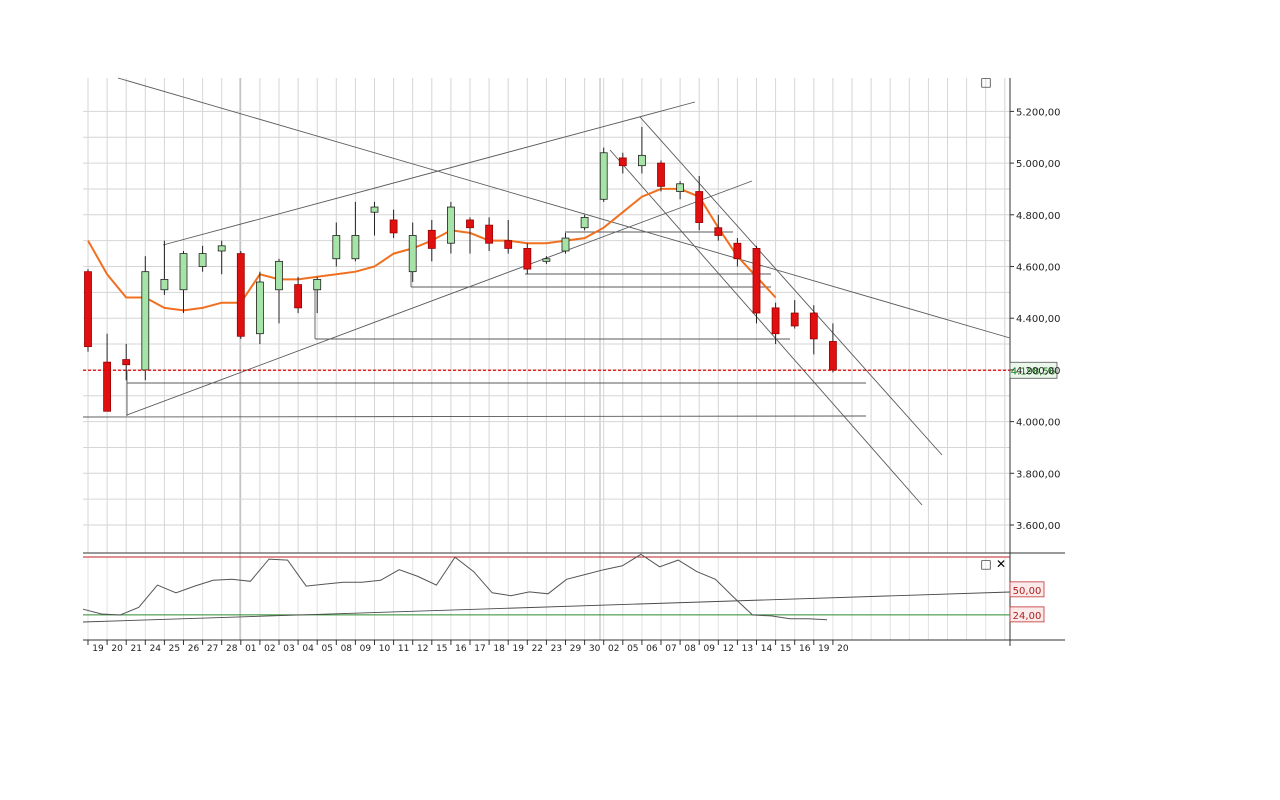  What do you see at coordinates (985, 564) in the screenshot?
I see `maximize-oscillator-panel-button: □` at bounding box center [985, 564].